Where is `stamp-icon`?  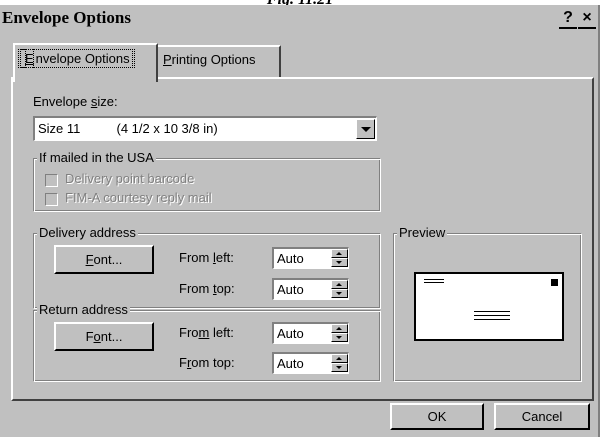 stamp-icon is located at coordinates (554, 282).